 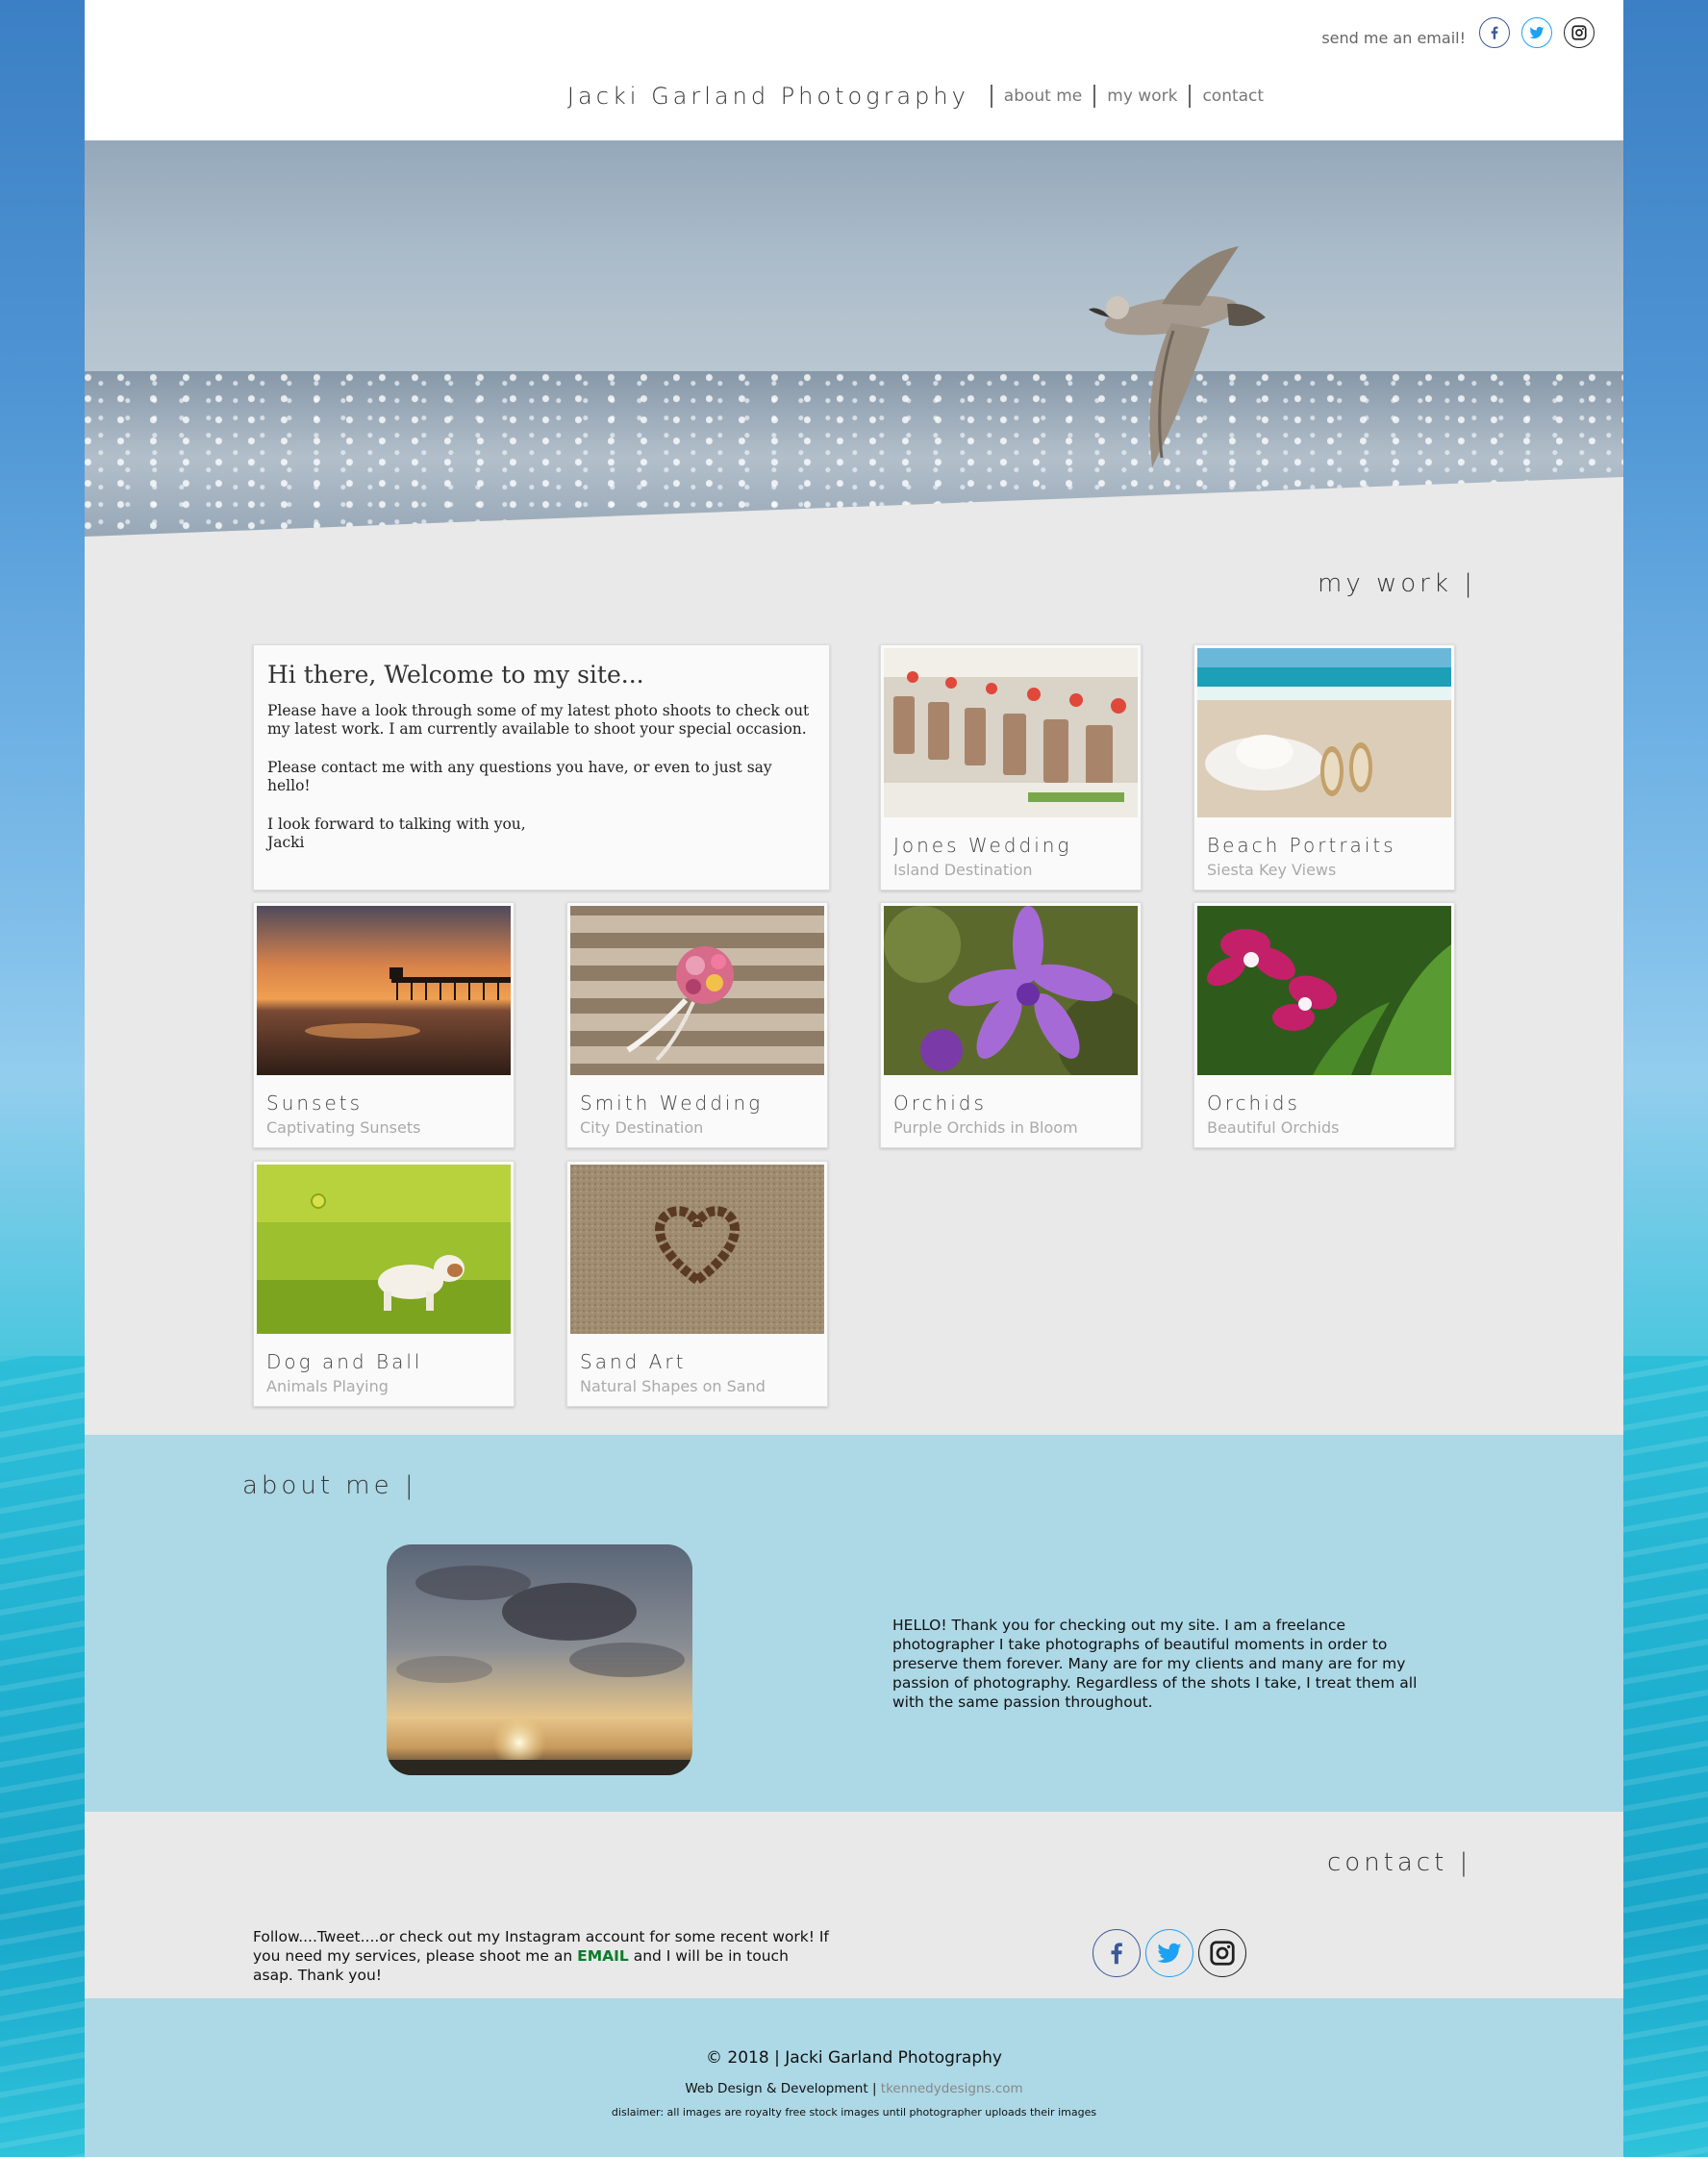 I want to click on card-title: Sand Art, so click(x=633, y=1361).